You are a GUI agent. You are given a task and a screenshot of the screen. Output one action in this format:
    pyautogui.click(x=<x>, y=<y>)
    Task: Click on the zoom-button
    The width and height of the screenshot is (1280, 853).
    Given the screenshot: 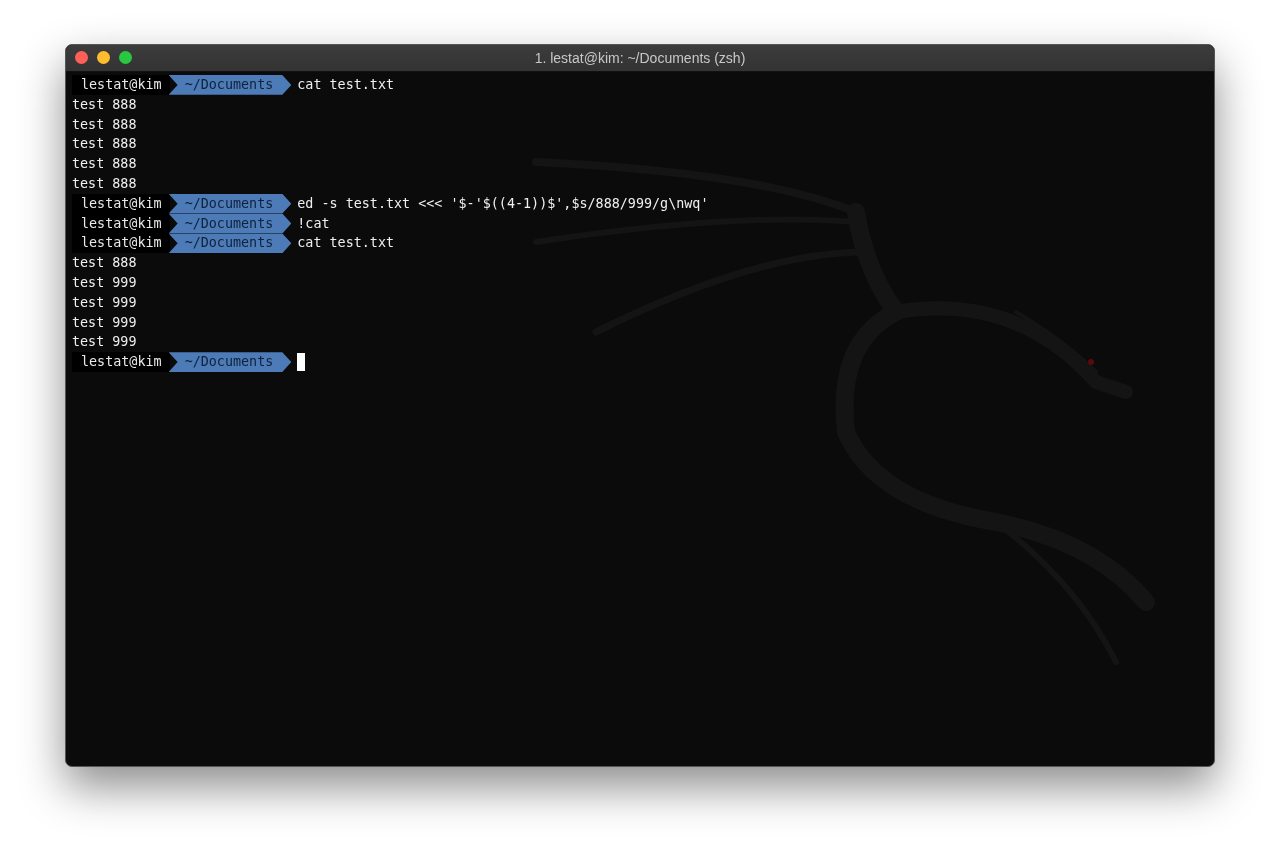 What is the action you would take?
    pyautogui.click(x=125, y=57)
    